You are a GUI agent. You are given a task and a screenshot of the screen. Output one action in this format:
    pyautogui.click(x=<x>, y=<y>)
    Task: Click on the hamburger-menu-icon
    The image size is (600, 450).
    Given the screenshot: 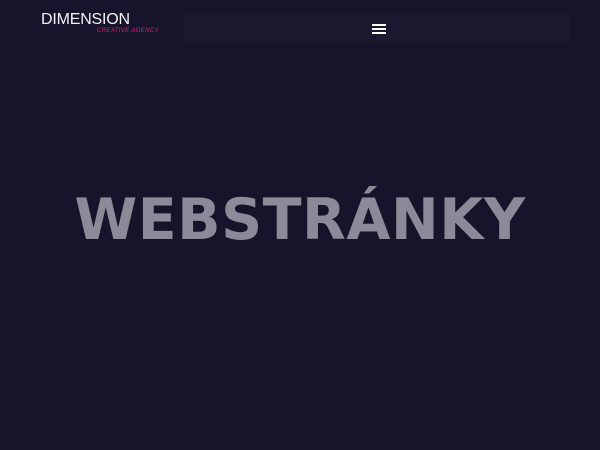 What is the action you would take?
    pyautogui.click(x=379, y=29)
    